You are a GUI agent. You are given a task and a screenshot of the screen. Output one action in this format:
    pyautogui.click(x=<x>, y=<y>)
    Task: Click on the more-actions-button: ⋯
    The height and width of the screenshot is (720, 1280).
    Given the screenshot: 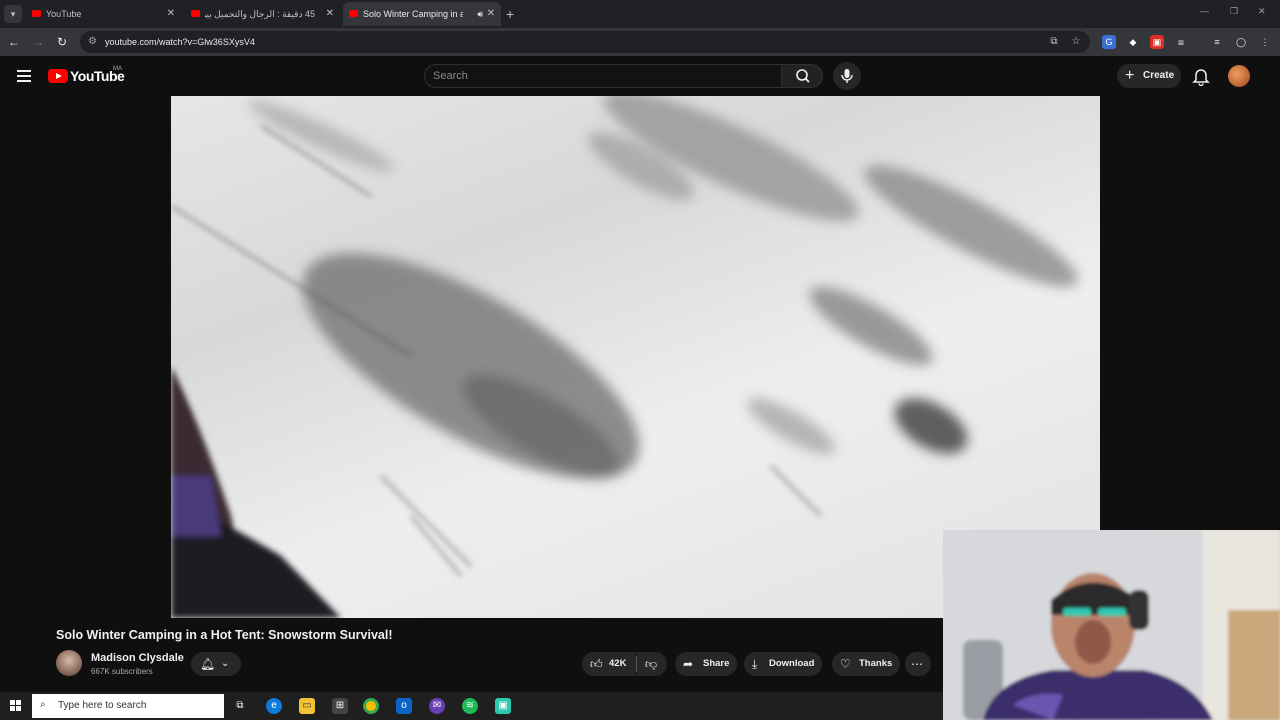 What is the action you would take?
    pyautogui.click(x=918, y=664)
    